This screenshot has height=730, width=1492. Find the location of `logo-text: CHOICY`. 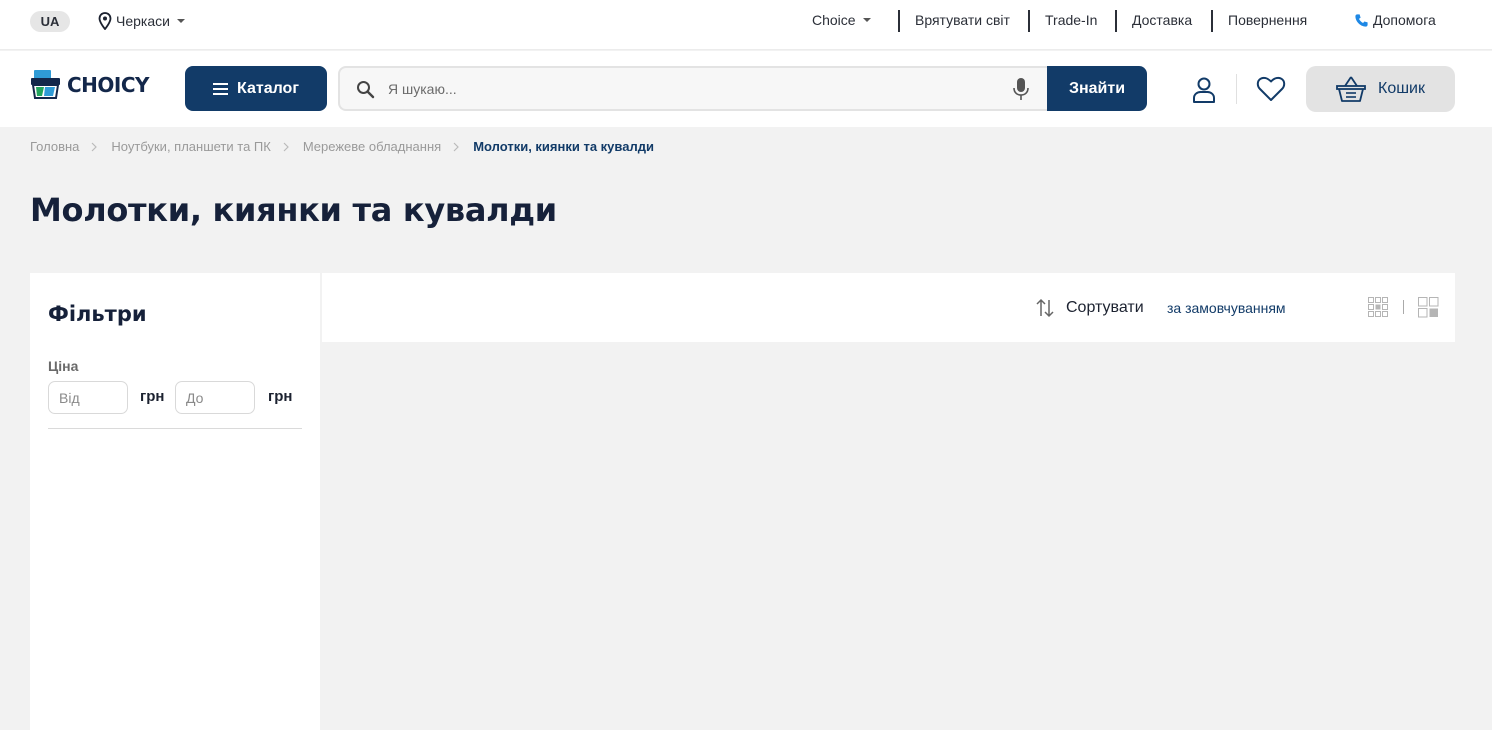

logo-text: CHOICY is located at coordinates (108, 85).